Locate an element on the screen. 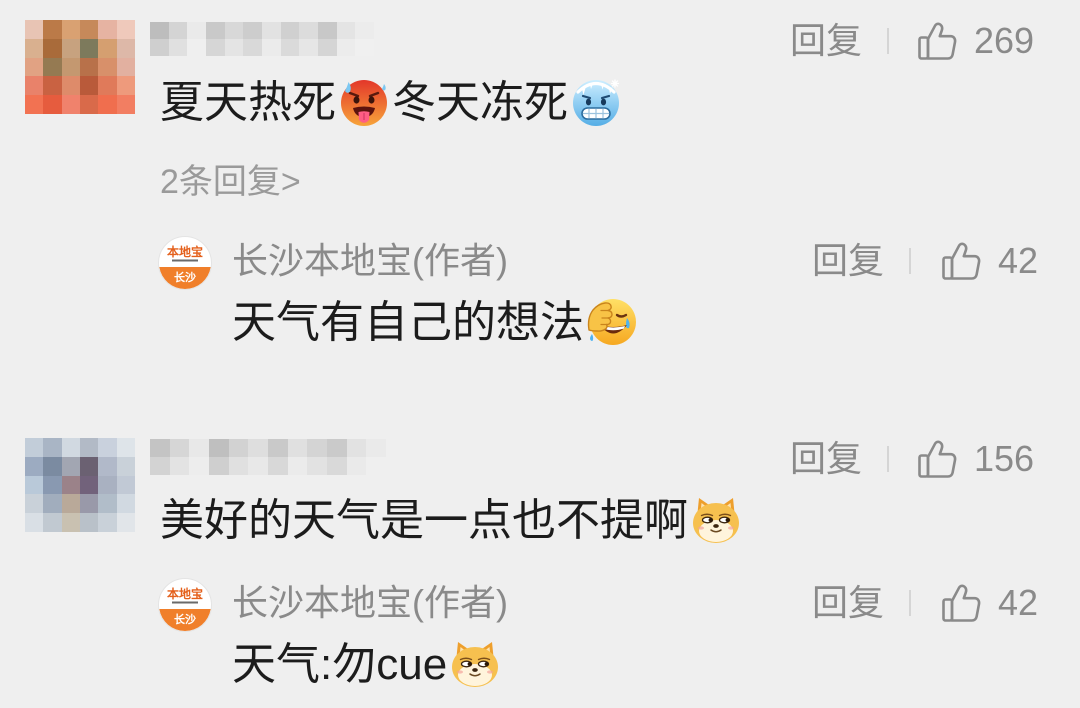  reply-text: 天气:勿cue is located at coordinates (367, 664).